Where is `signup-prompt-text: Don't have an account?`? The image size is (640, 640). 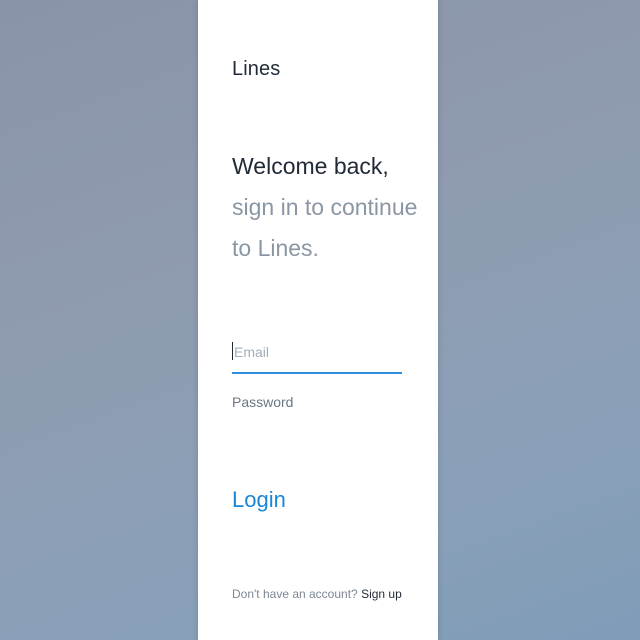
signup-prompt-text: Don't have an account? is located at coordinates (295, 594).